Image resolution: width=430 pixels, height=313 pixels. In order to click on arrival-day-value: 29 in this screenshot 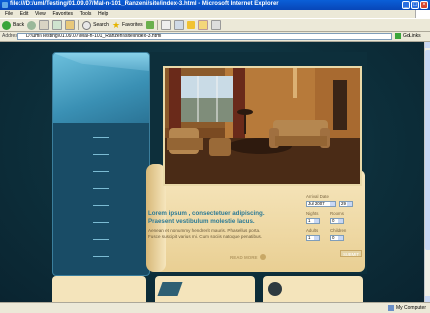, I will do `click(343, 203)`.